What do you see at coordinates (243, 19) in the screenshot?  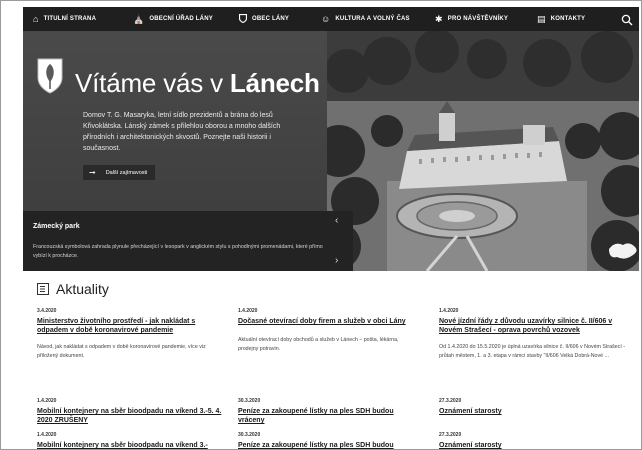 I see `shield-icon` at bounding box center [243, 19].